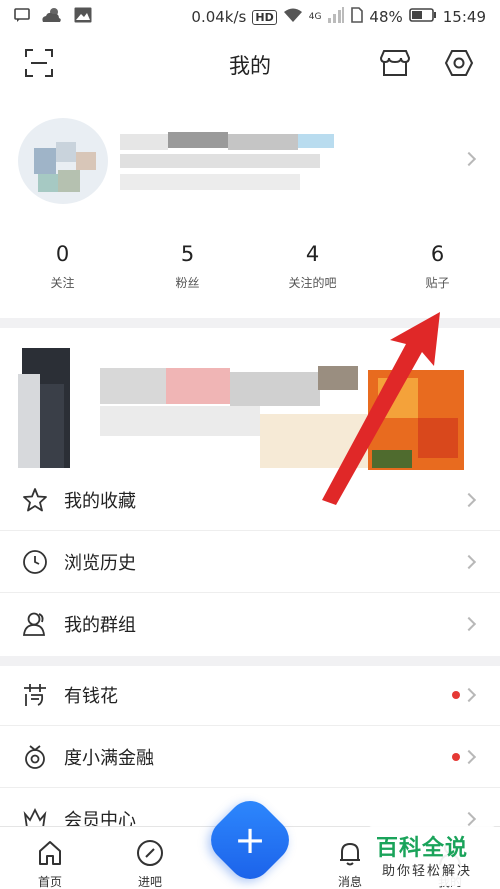  Describe the element at coordinates (150, 855) in the screenshot. I see `compass-icon` at that location.